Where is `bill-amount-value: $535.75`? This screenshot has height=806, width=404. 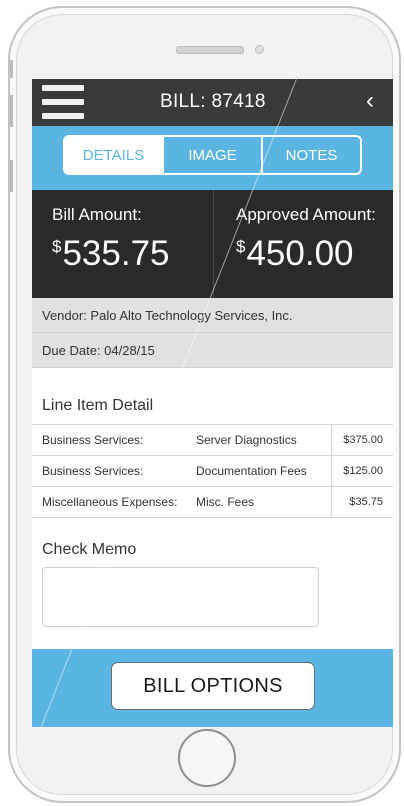 bill-amount-value: $535.75 is located at coordinates (111, 254).